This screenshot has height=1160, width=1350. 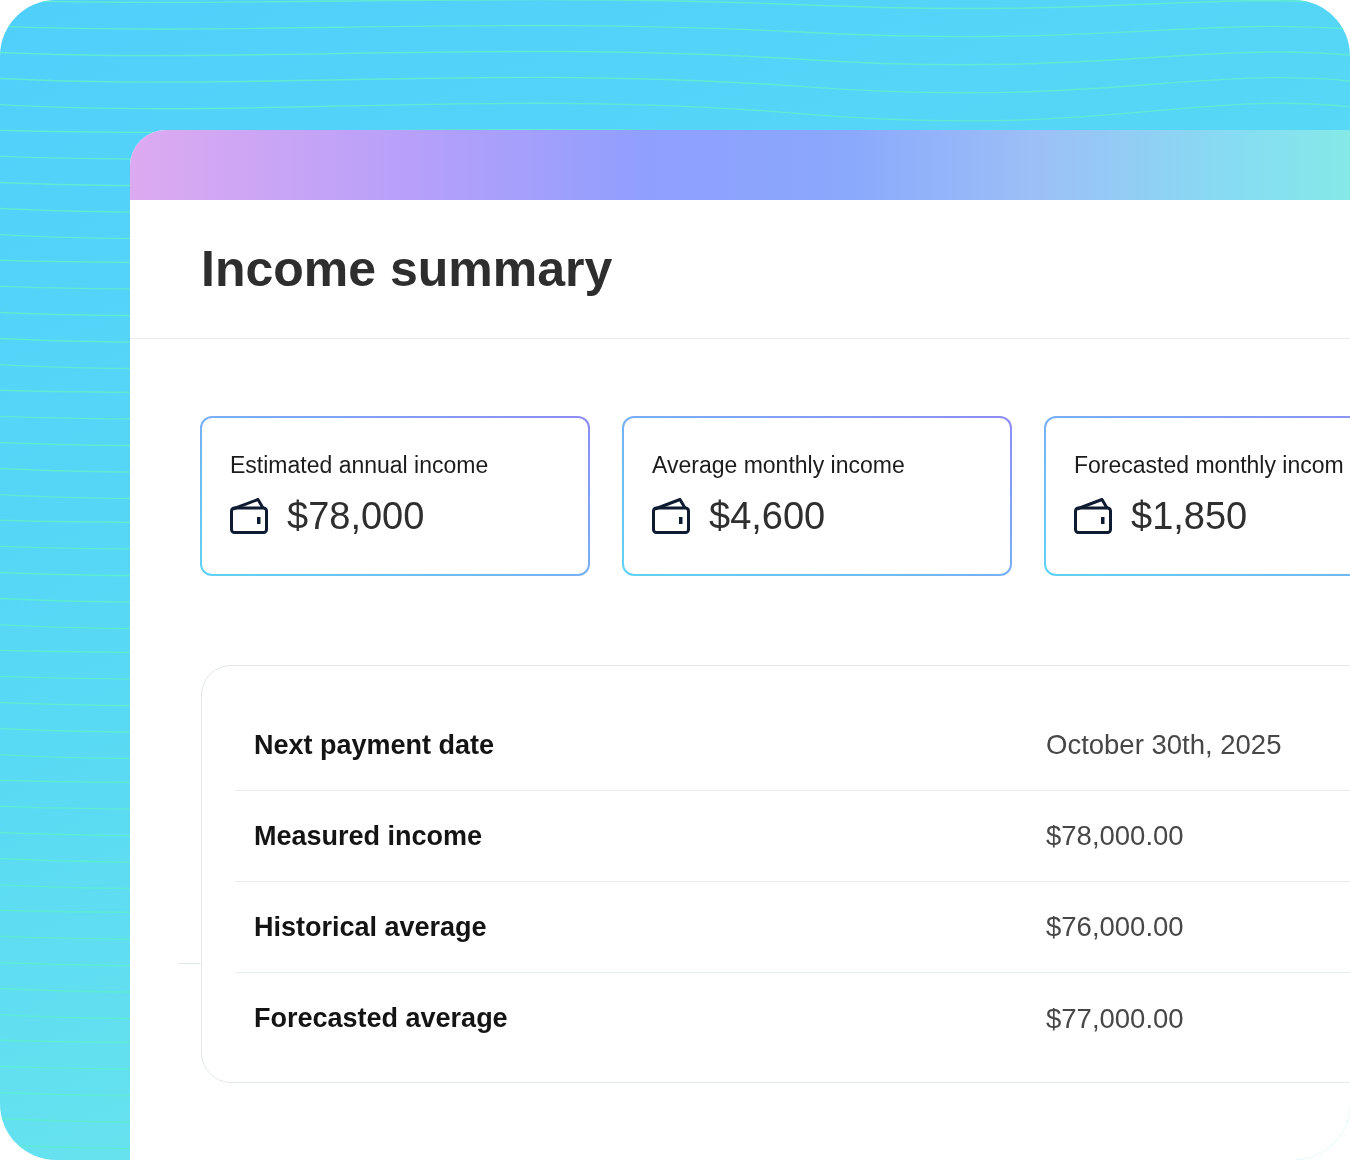 What do you see at coordinates (1115, 927) in the screenshot?
I see `row-value: $76,000.00` at bounding box center [1115, 927].